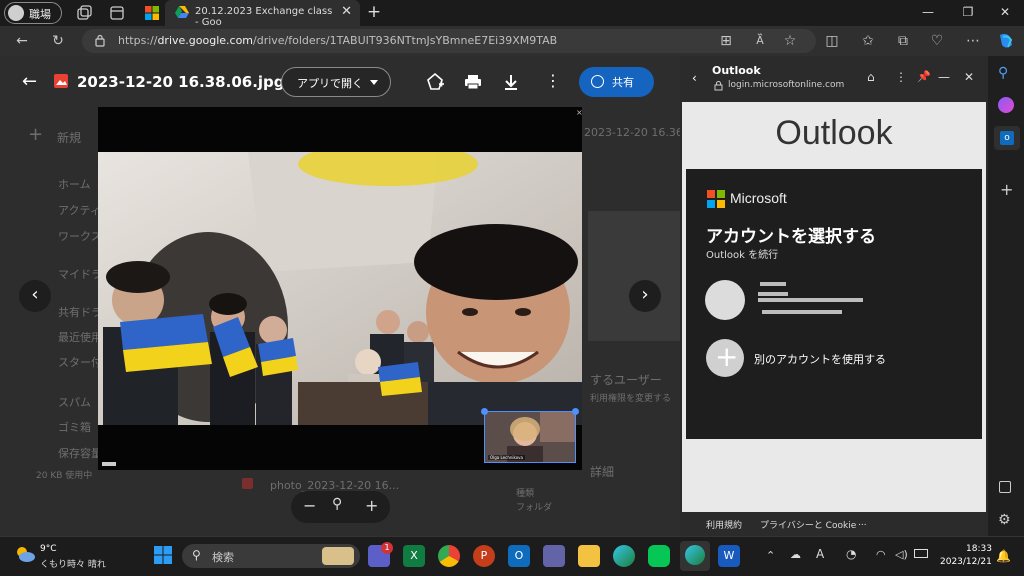  Describe the element at coordinates (834, 133) in the screenshot. I see `outlook-logo: Outlook` at that location.